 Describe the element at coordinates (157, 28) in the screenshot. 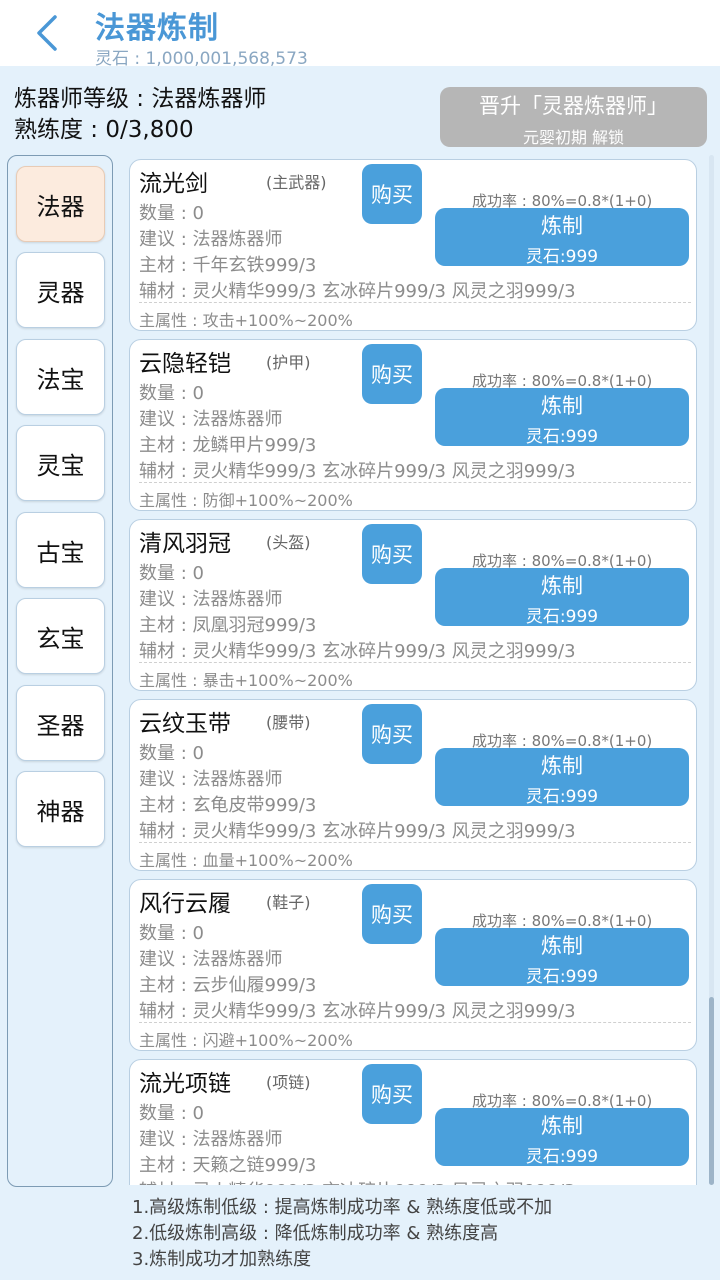

I see `page-title: 法器炼制` at that location.